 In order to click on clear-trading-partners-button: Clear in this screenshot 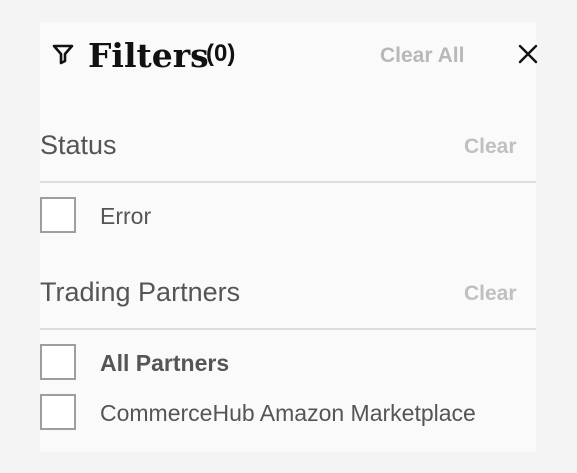, I will do `click(490, 294)`.